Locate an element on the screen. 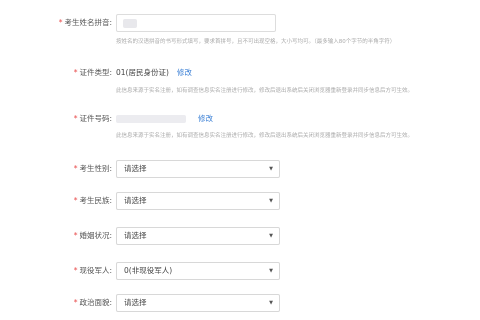  gender-selected: 请选择 is located at coordinates (135, 168).